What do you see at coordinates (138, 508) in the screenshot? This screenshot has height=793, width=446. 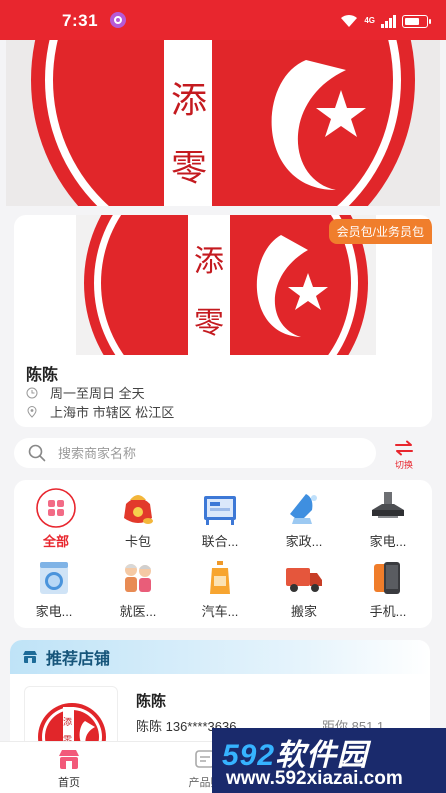 I see `gift-bag-icon` at bounding box center [138, 508].